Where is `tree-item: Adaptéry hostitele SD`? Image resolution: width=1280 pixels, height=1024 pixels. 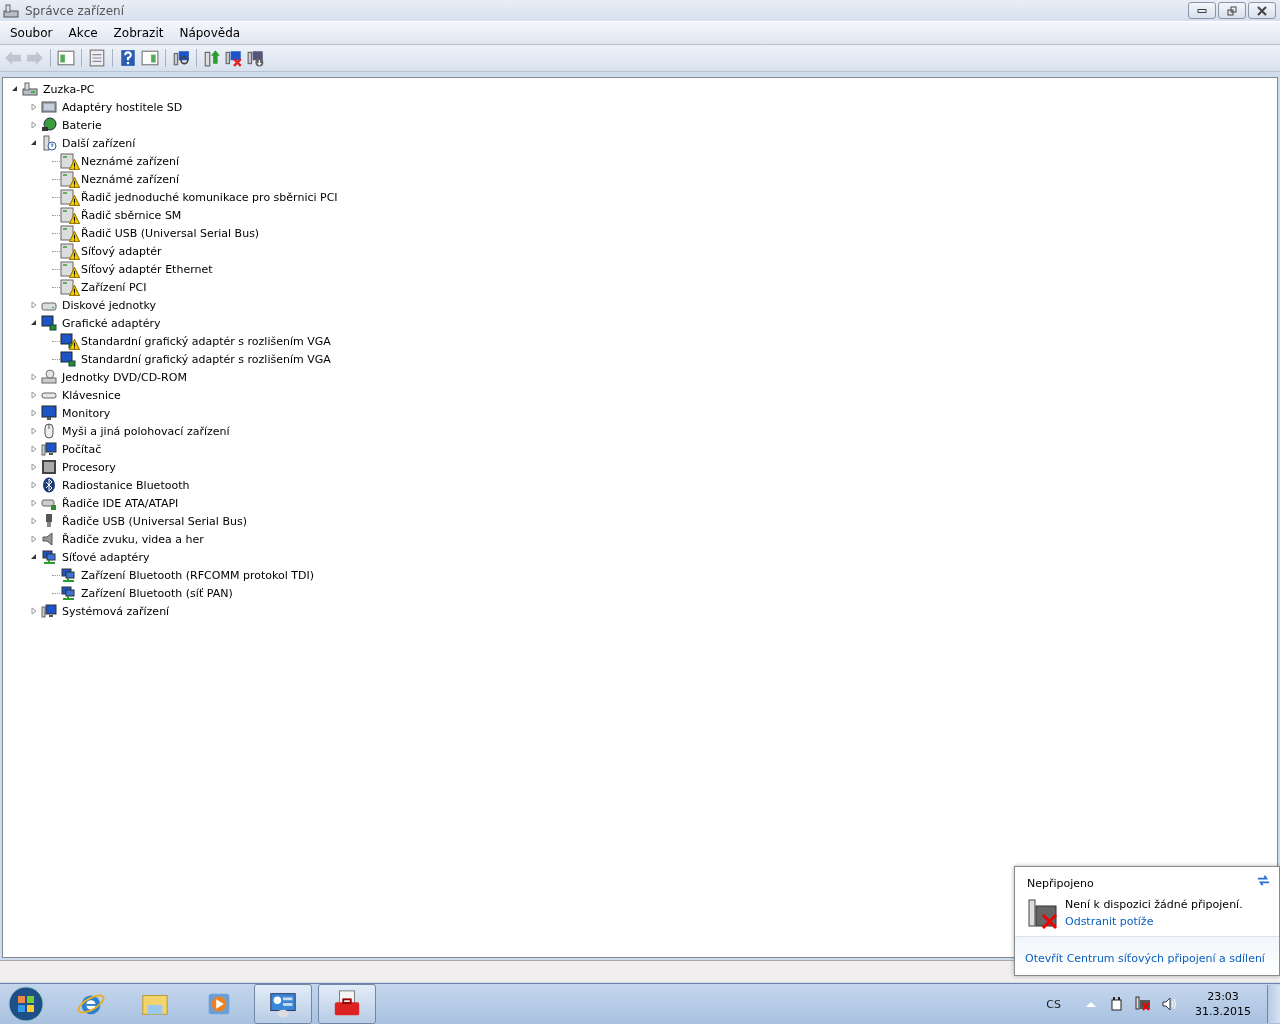
tree-item: Adaptéry hostitele SD is located at coordinates (122, 107).